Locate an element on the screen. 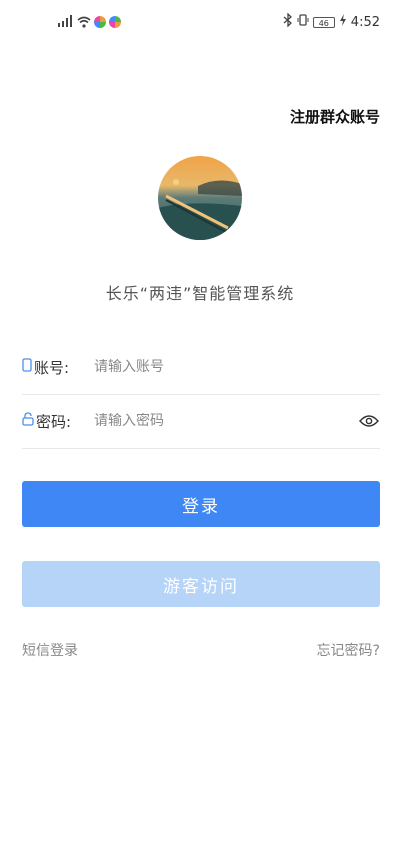  register-account-link: 注册群众账号 is located at coordinates (335, 116).